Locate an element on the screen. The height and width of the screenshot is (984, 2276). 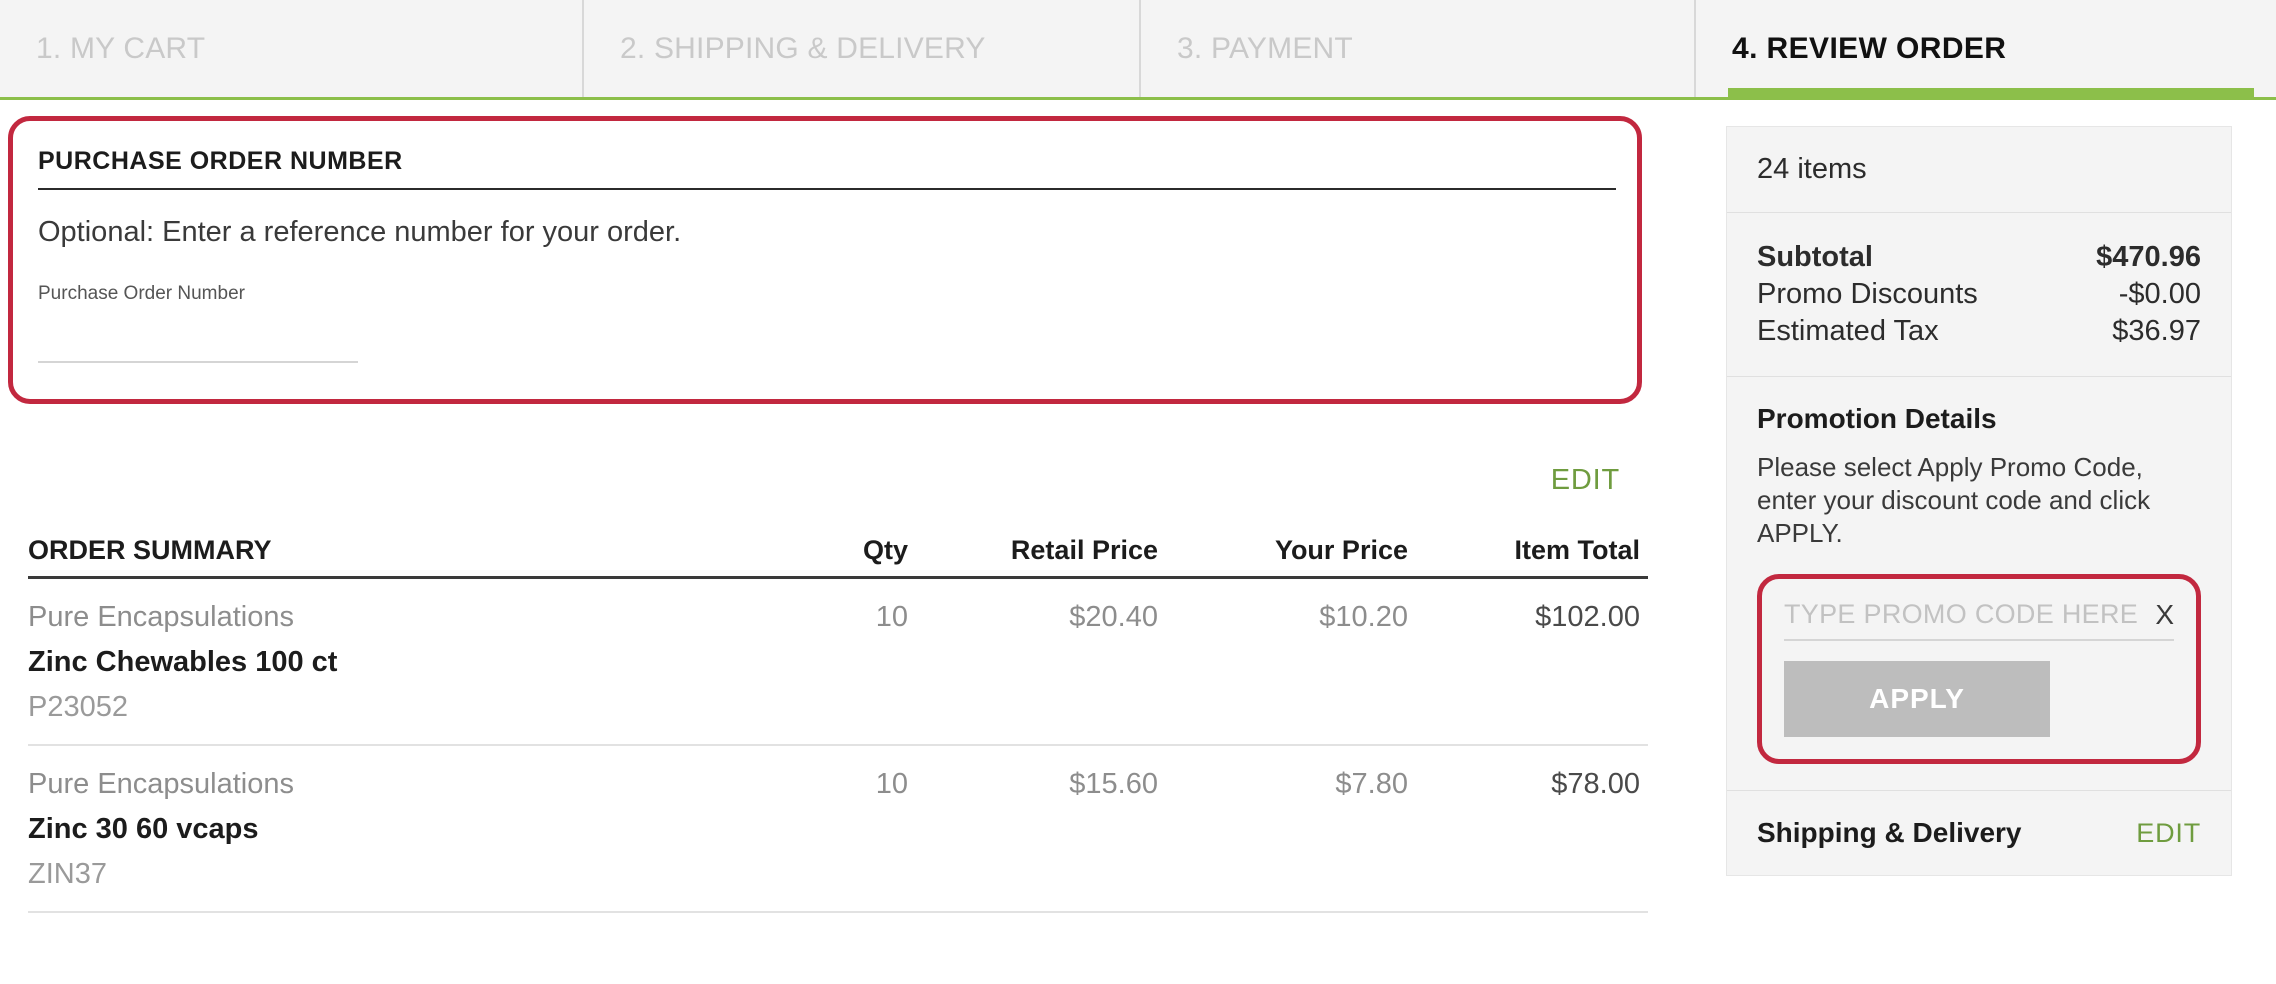
tab-my-cart-label: 1. MY CART is located at coordinates (121, 48).